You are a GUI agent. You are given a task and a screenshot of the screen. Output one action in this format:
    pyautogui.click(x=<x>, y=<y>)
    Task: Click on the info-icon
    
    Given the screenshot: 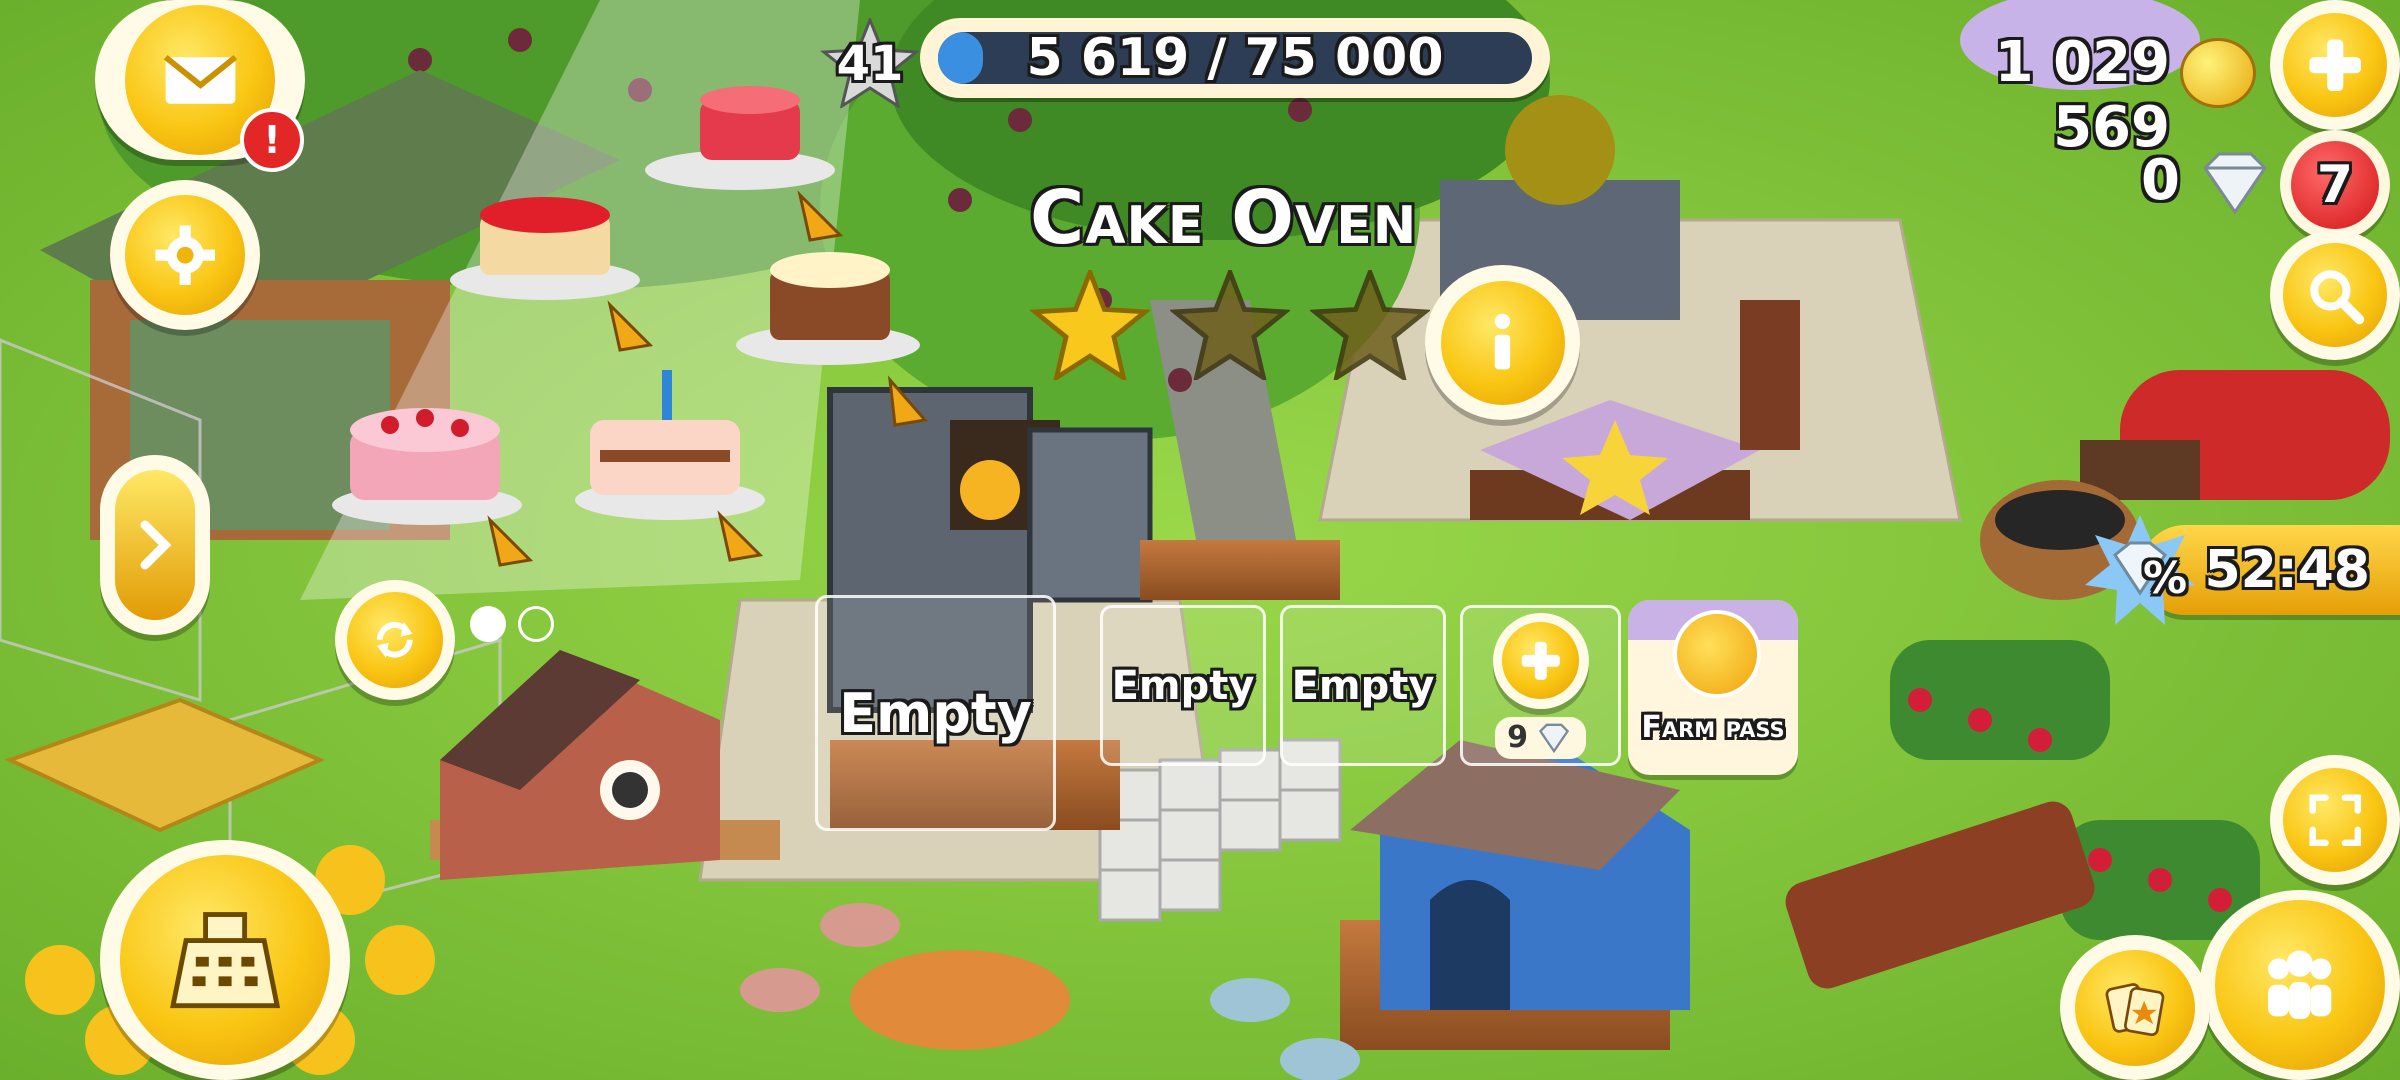 What is the action you would take?
    pyautogui.click(x=1502, y=341)
    